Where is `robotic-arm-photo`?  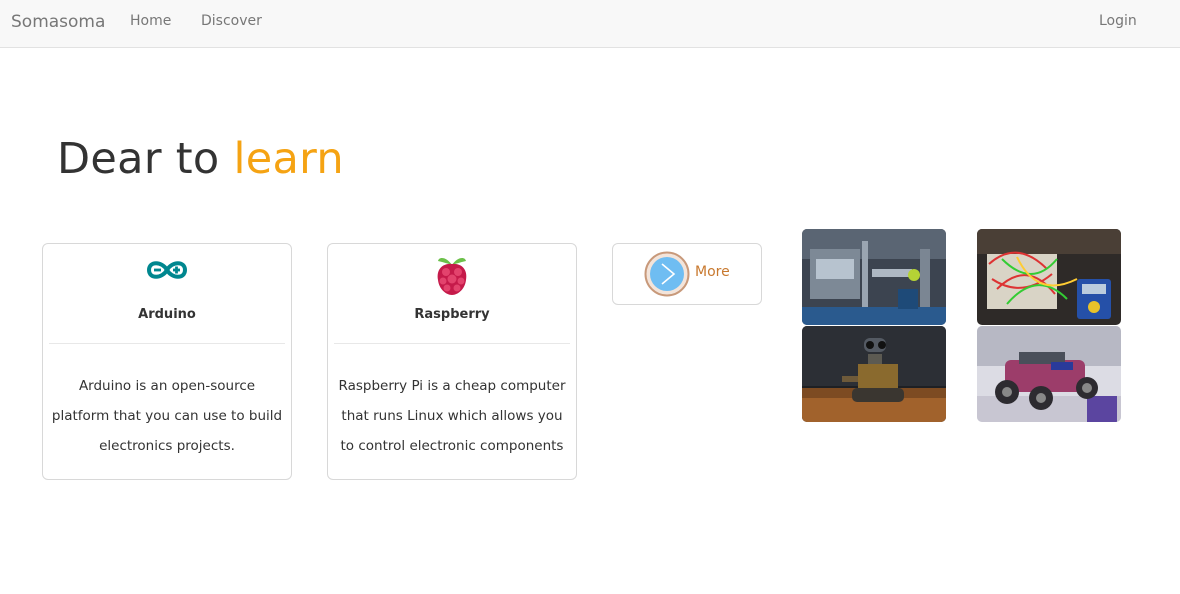 robotic-arm-photo is located at coordinates (874, 277).